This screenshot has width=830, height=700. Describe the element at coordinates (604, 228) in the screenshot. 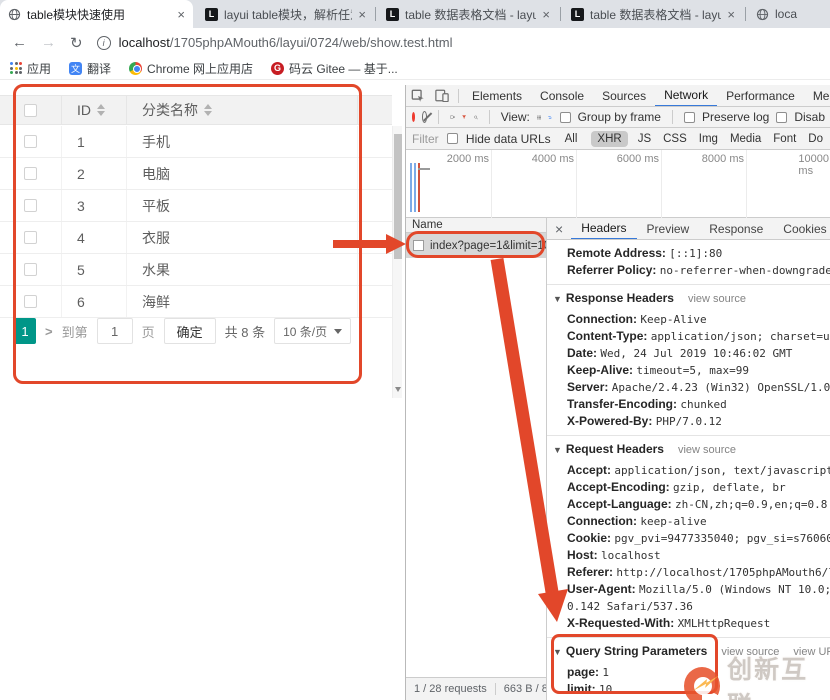

I see `tab-headers: Headers` at that location.